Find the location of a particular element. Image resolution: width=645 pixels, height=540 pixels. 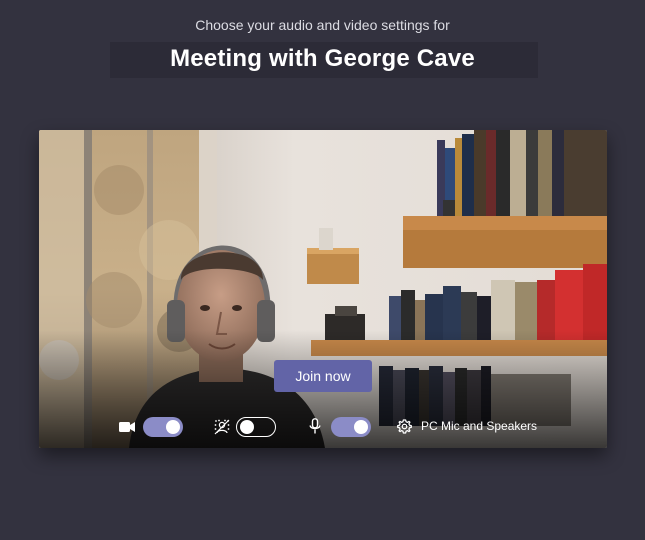

camera-toggle is located at coordinates (163, 427).